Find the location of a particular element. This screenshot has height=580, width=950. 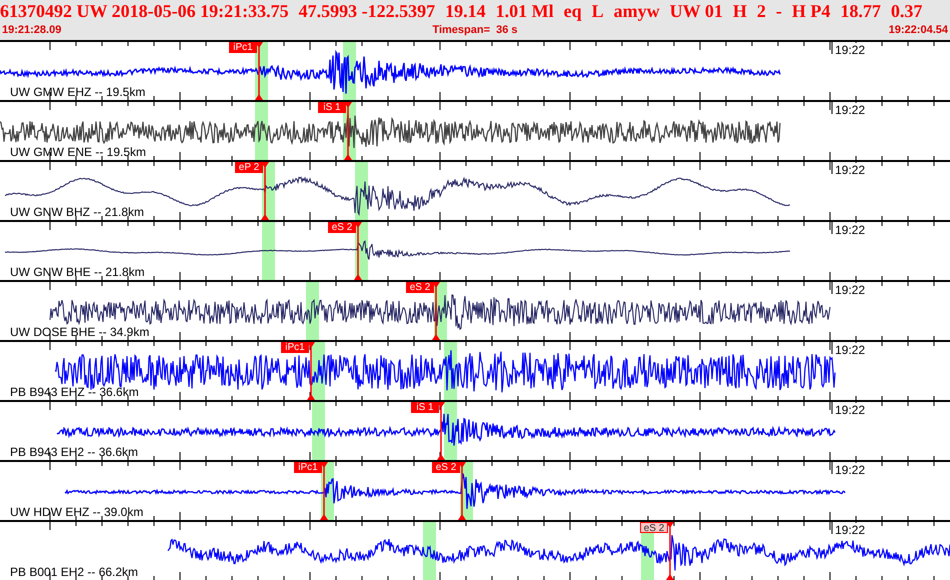

event-field: 2 is located at coordinates (761, 11).